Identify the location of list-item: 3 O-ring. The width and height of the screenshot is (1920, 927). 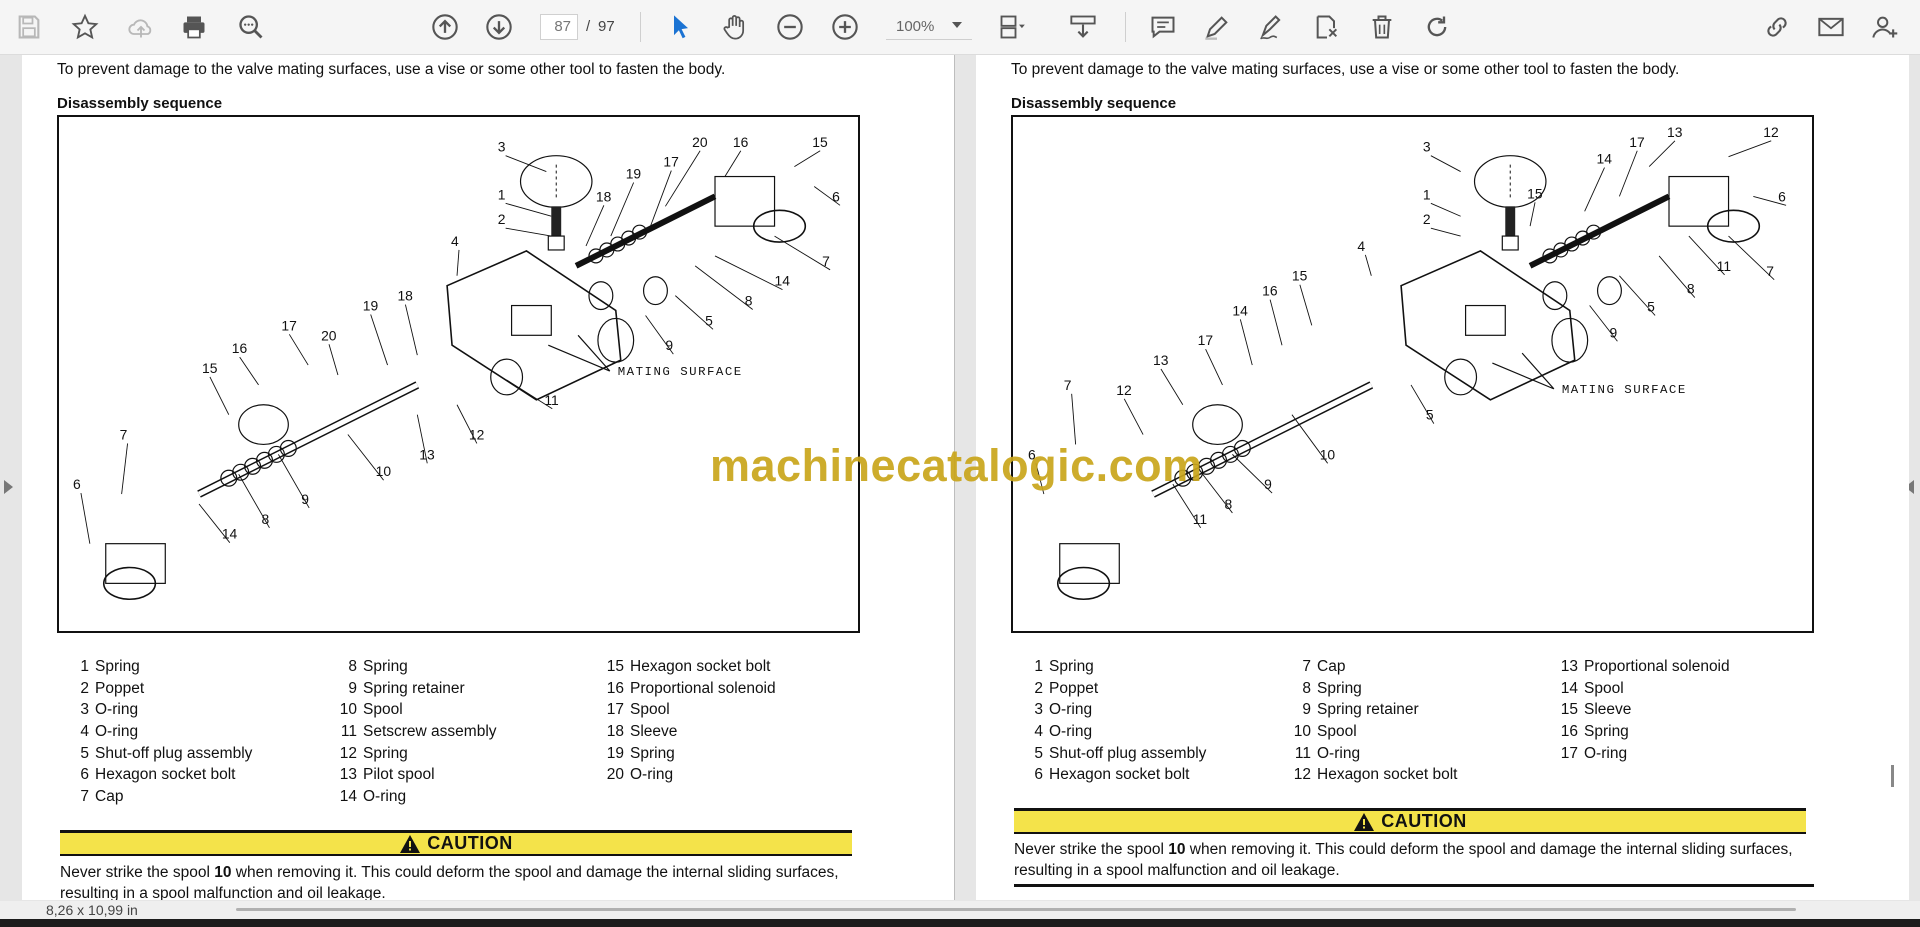
(1156, 712).